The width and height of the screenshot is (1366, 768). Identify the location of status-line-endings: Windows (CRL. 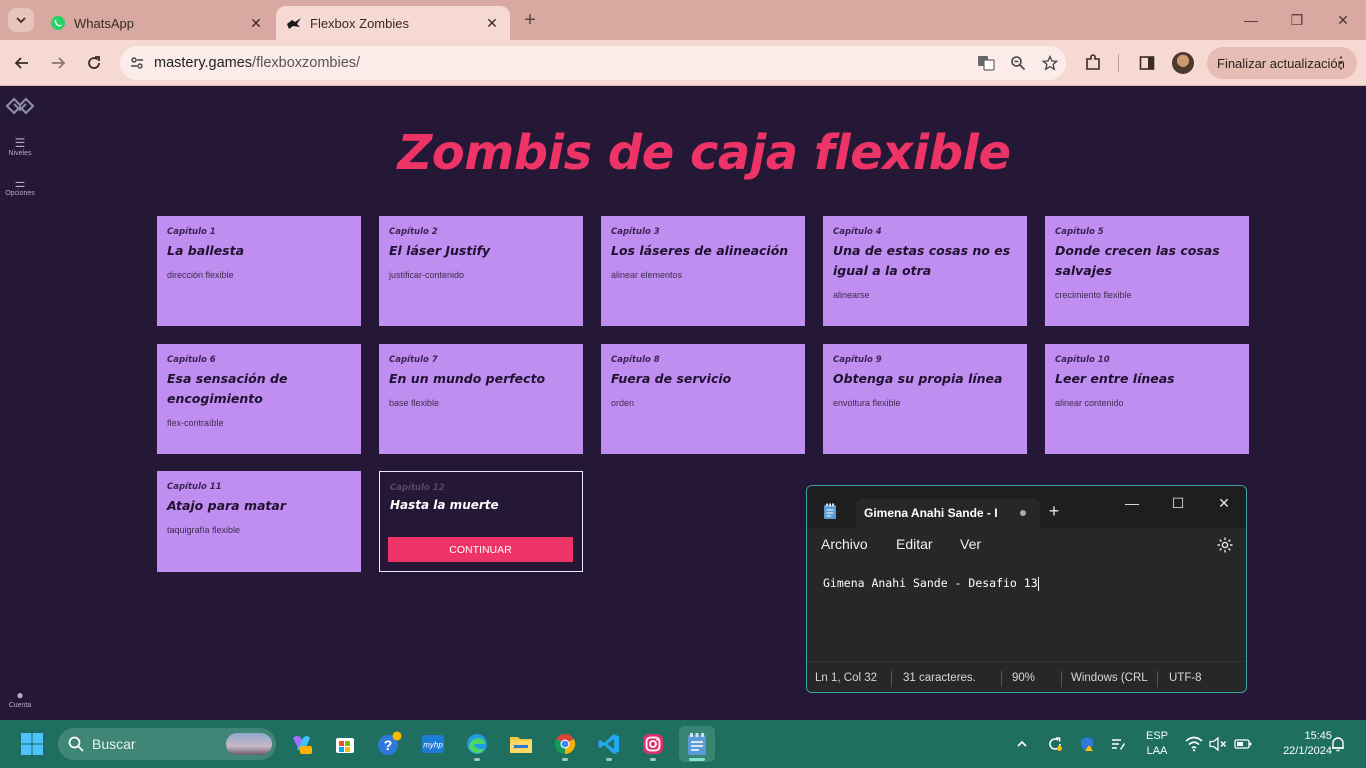
(1109, 678).